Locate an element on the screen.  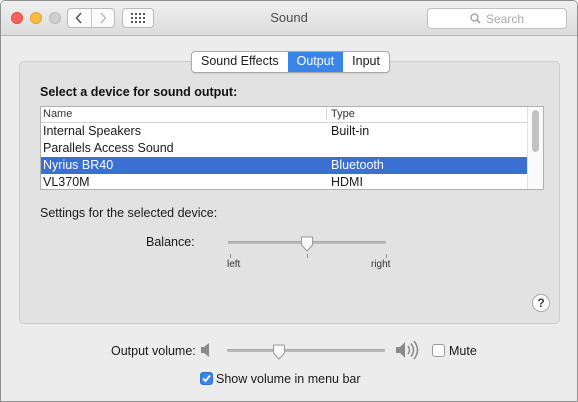
balance-right-label: right is located at coordinates (381, 264).